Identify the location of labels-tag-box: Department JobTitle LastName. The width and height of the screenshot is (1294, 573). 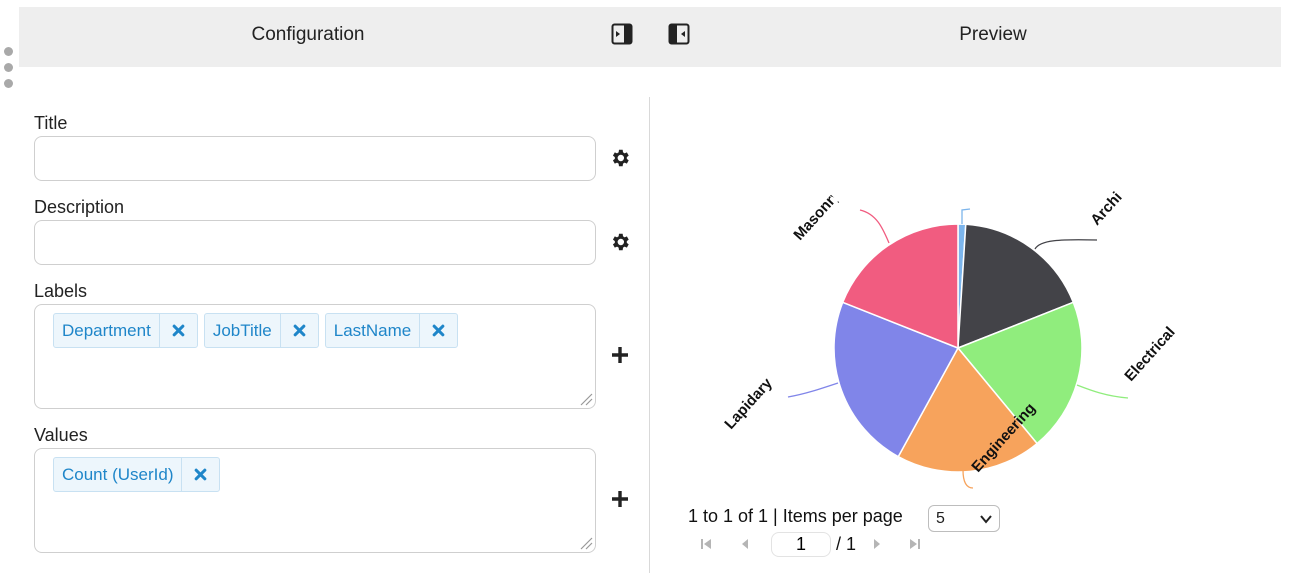
(315, 356).